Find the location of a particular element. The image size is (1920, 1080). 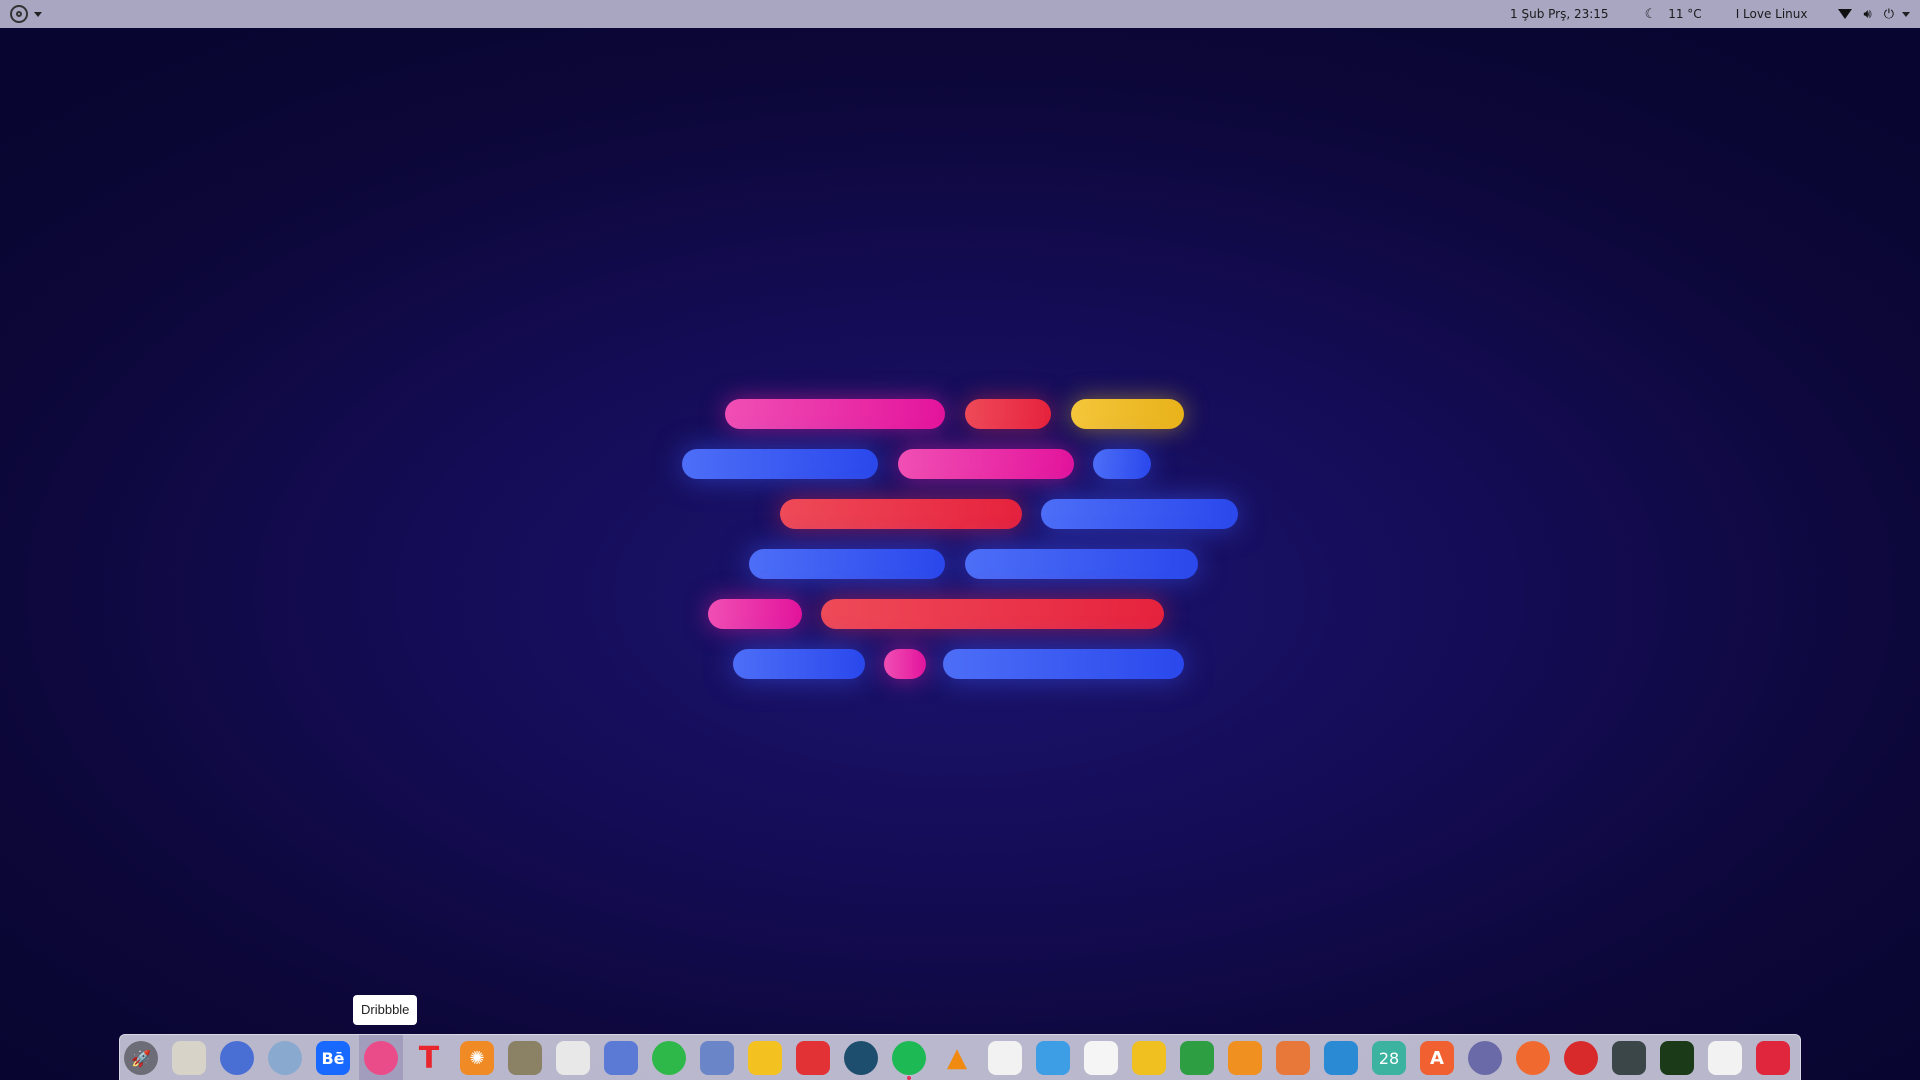

presentation-icon is located at coordinates (1245, 1058).